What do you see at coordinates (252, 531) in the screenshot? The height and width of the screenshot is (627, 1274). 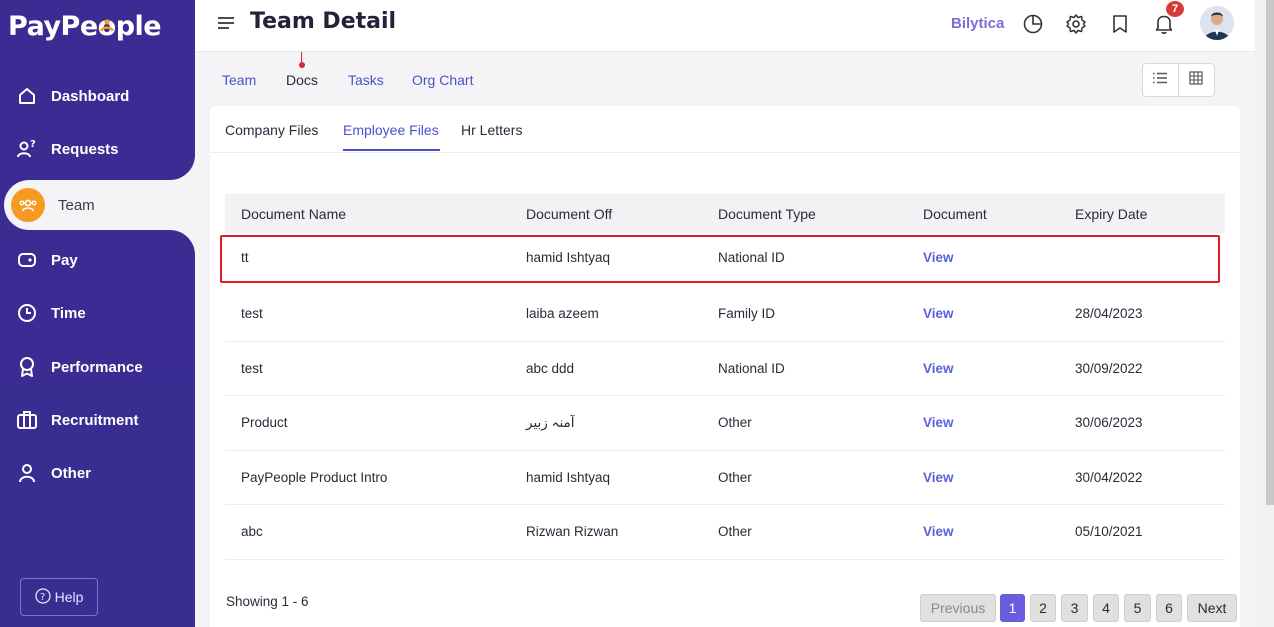 I see `cell-document-name: abc` at bounding box center [252, 531].